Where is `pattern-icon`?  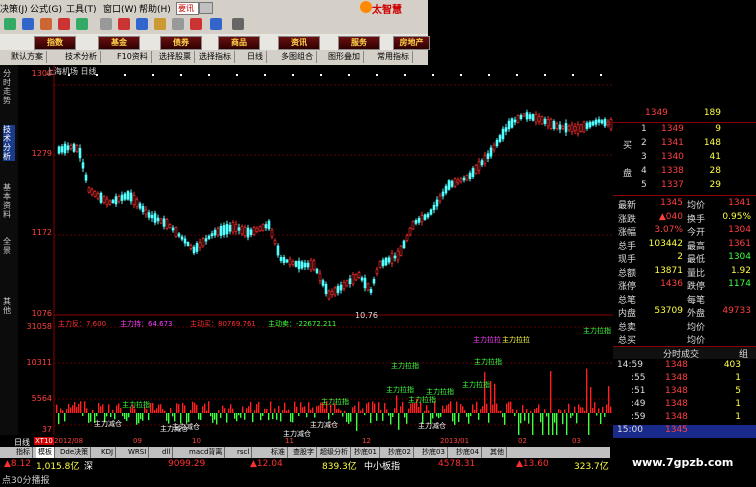
pattern-icon is located at coordinates (82, 24).